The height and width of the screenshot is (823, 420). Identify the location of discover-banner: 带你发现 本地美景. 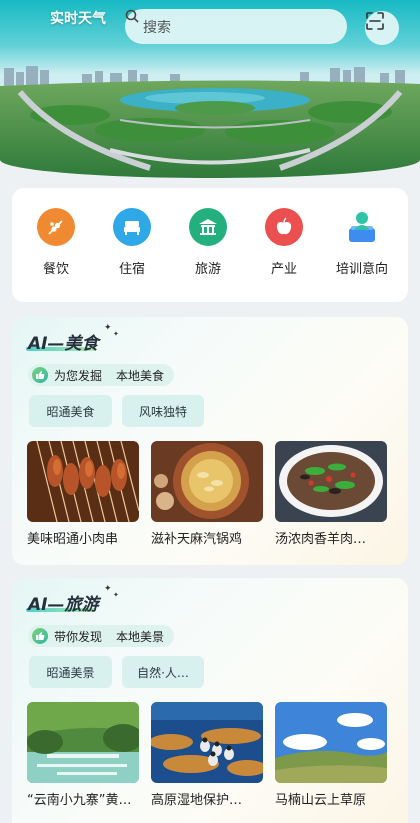
(101, 636).